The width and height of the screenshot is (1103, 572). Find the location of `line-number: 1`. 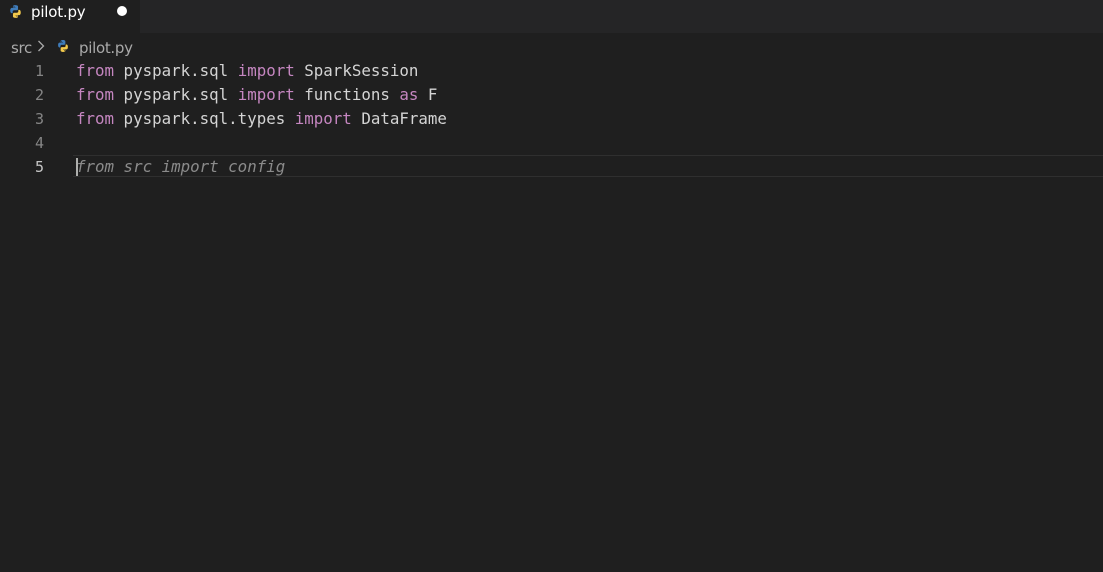

line-number: 1 is located at coordinates (39, 71).